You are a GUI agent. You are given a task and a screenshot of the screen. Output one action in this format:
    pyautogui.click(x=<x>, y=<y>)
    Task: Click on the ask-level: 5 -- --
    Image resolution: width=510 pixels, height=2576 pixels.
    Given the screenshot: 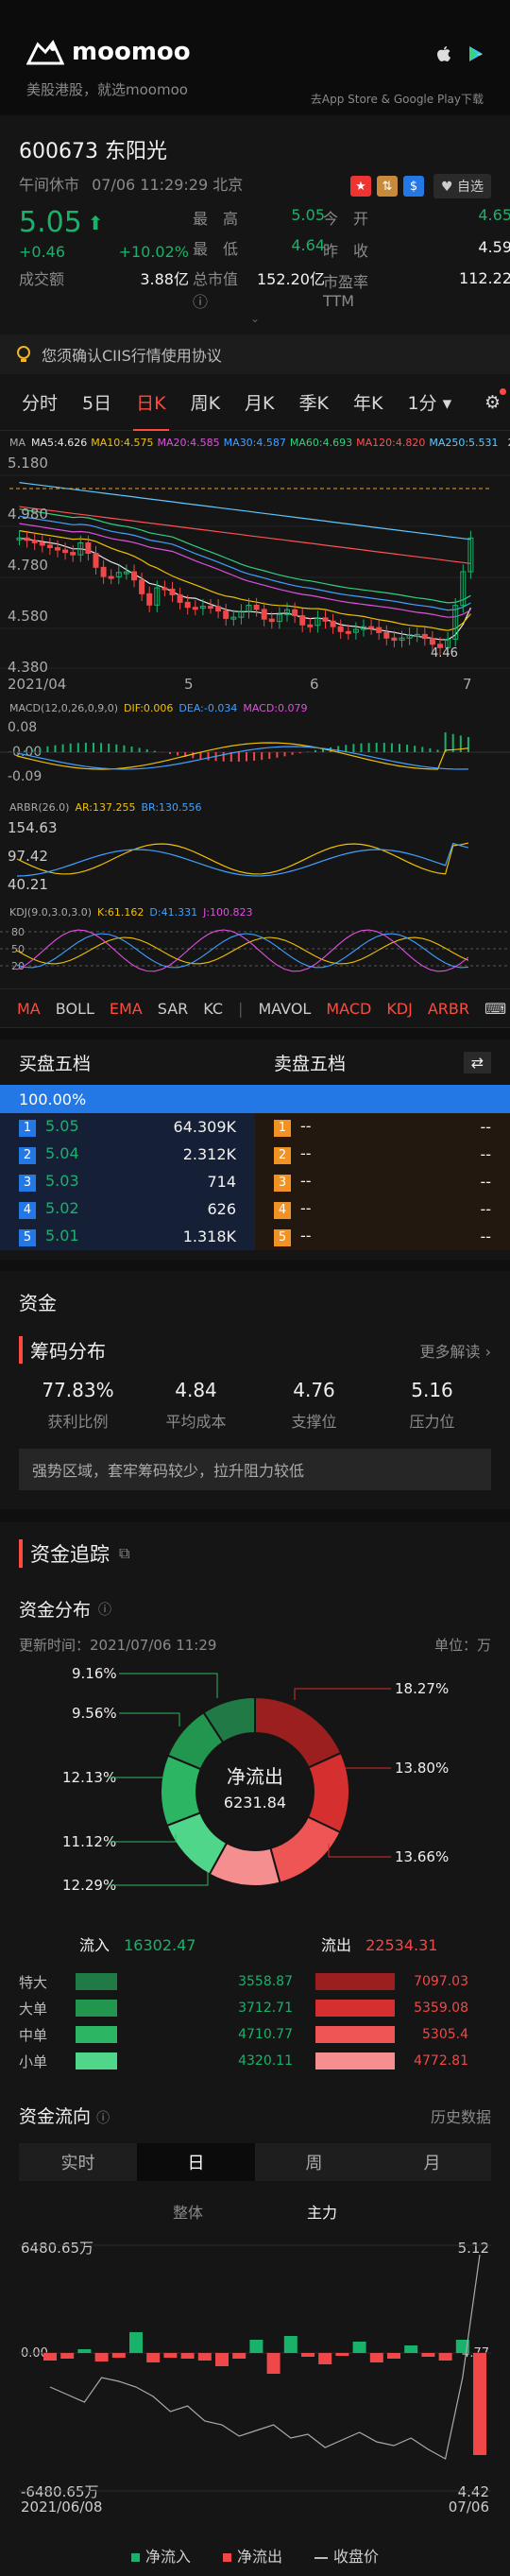 What is the action you would take?
    pyautogui.click(x=382, y=1236)
    